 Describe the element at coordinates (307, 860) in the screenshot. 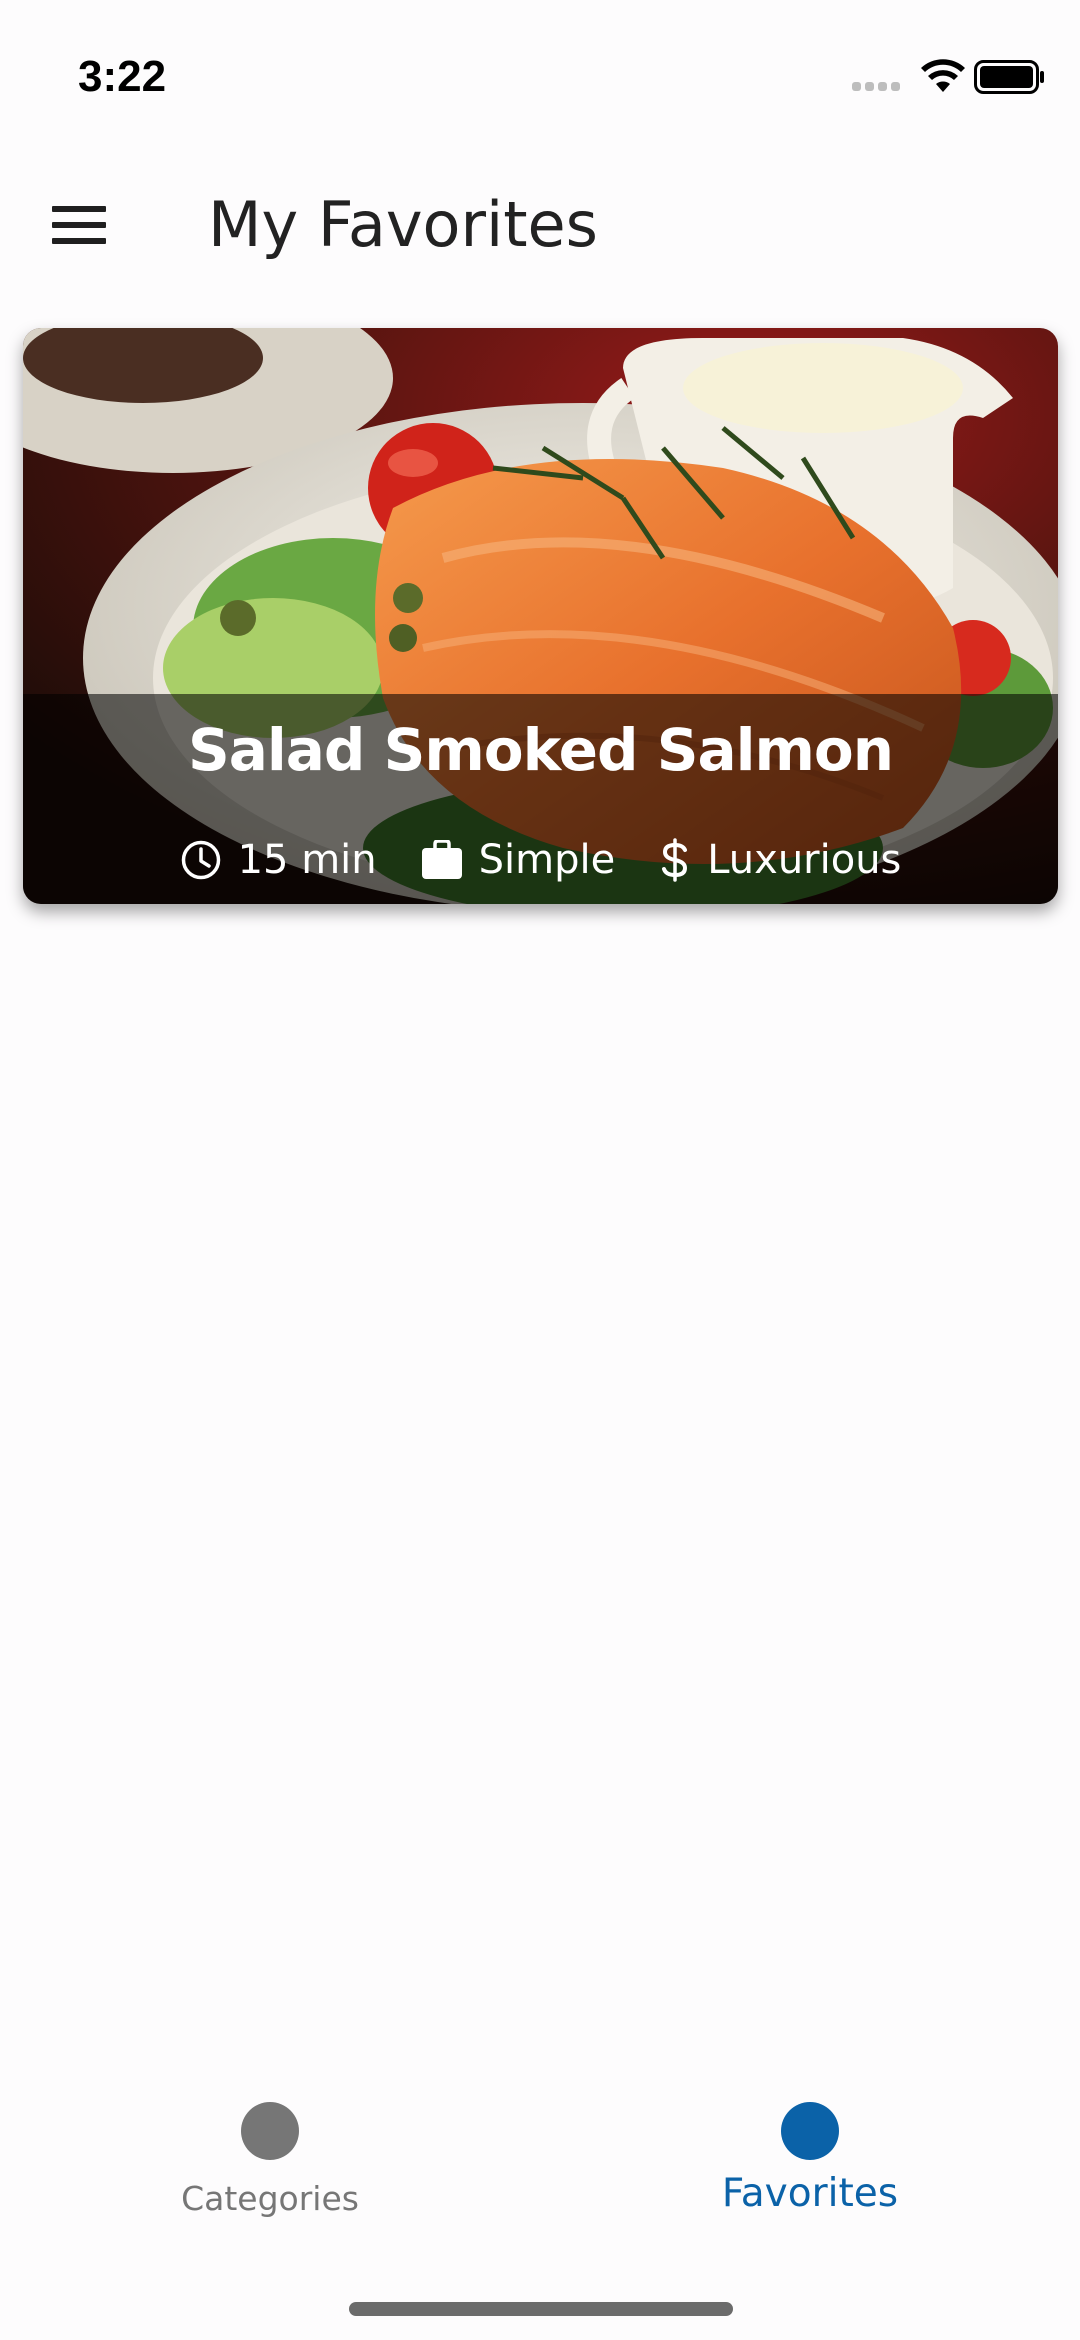

I see `meal-duration: 15 min` at that location.